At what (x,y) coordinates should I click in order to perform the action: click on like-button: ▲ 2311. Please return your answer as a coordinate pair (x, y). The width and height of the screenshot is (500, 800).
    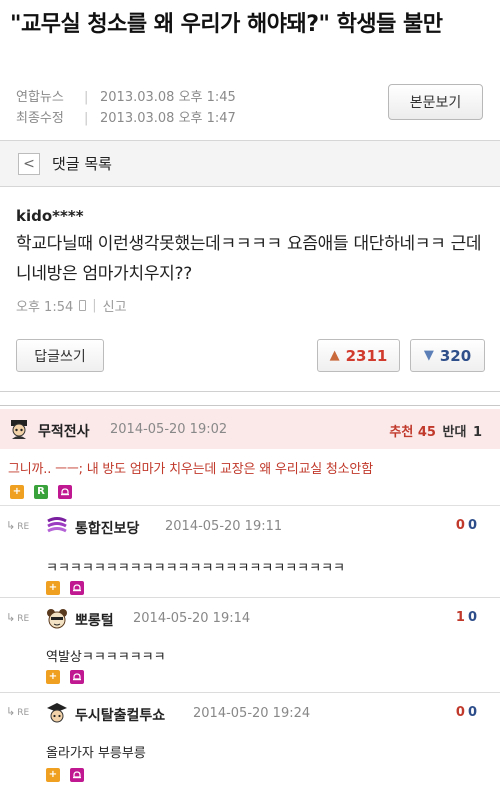
    Looking at the image, I should click on (358, 355).